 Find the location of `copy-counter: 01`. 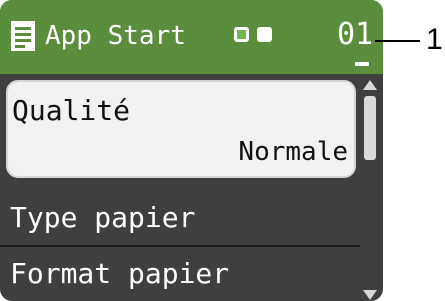

copy-counter: 01 is located at coordinates (355, 34).